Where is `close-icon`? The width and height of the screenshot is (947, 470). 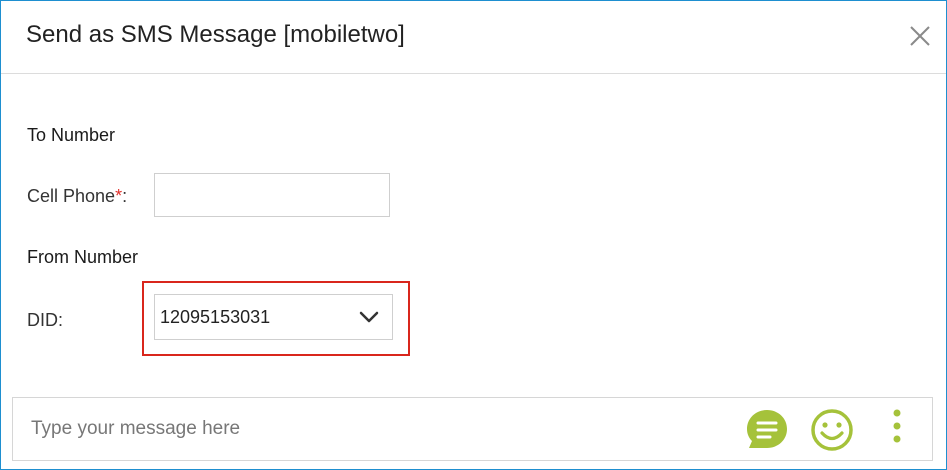
close-icon is located at coordinates (920, 36).